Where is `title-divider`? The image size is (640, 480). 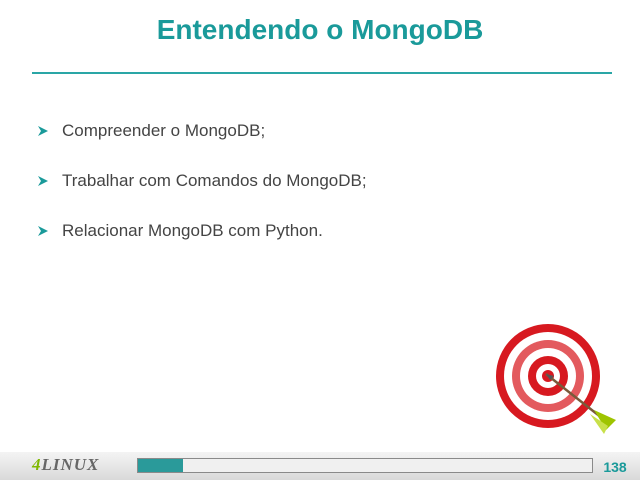
title-divider is located at coordinates (322, 73).